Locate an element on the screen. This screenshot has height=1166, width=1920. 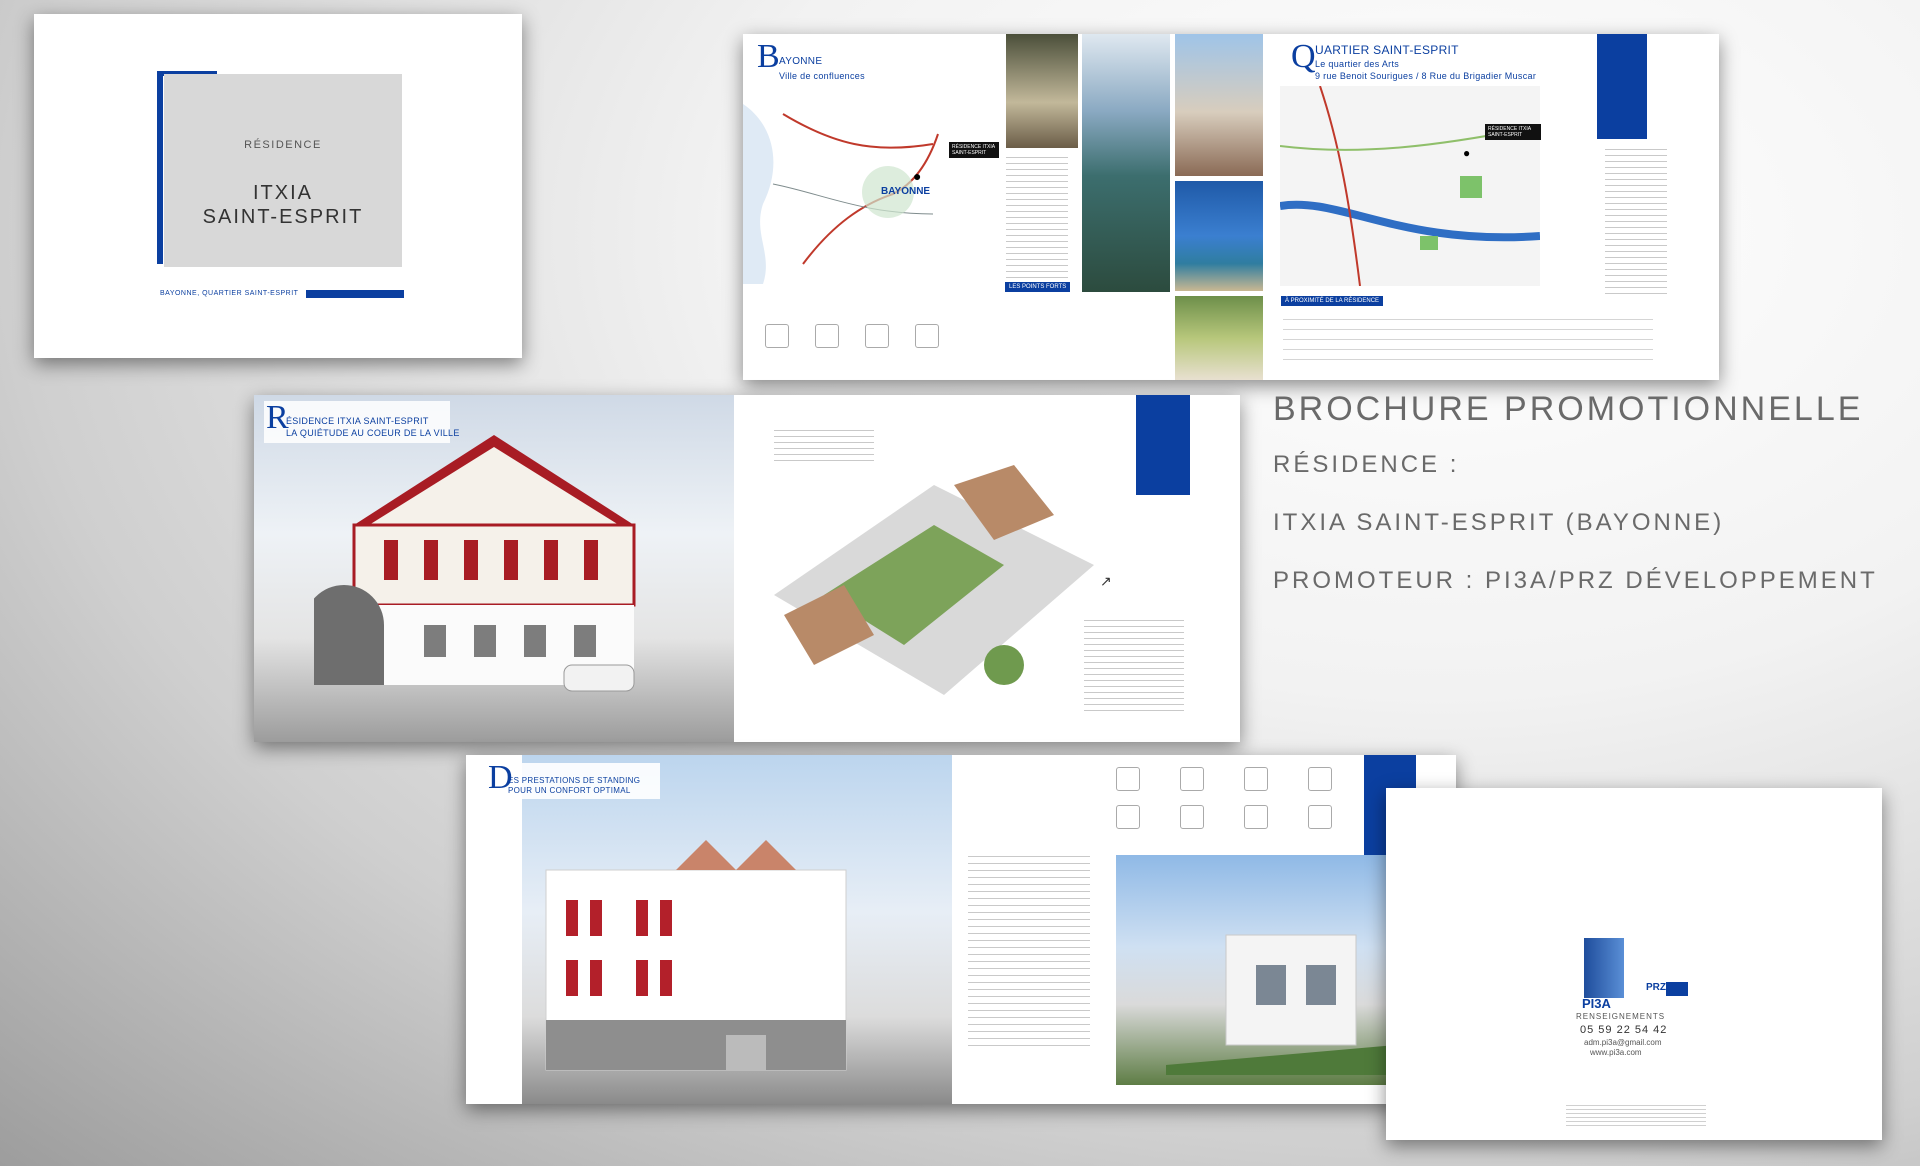
proximite-list is located at coordinates (1468, 335).